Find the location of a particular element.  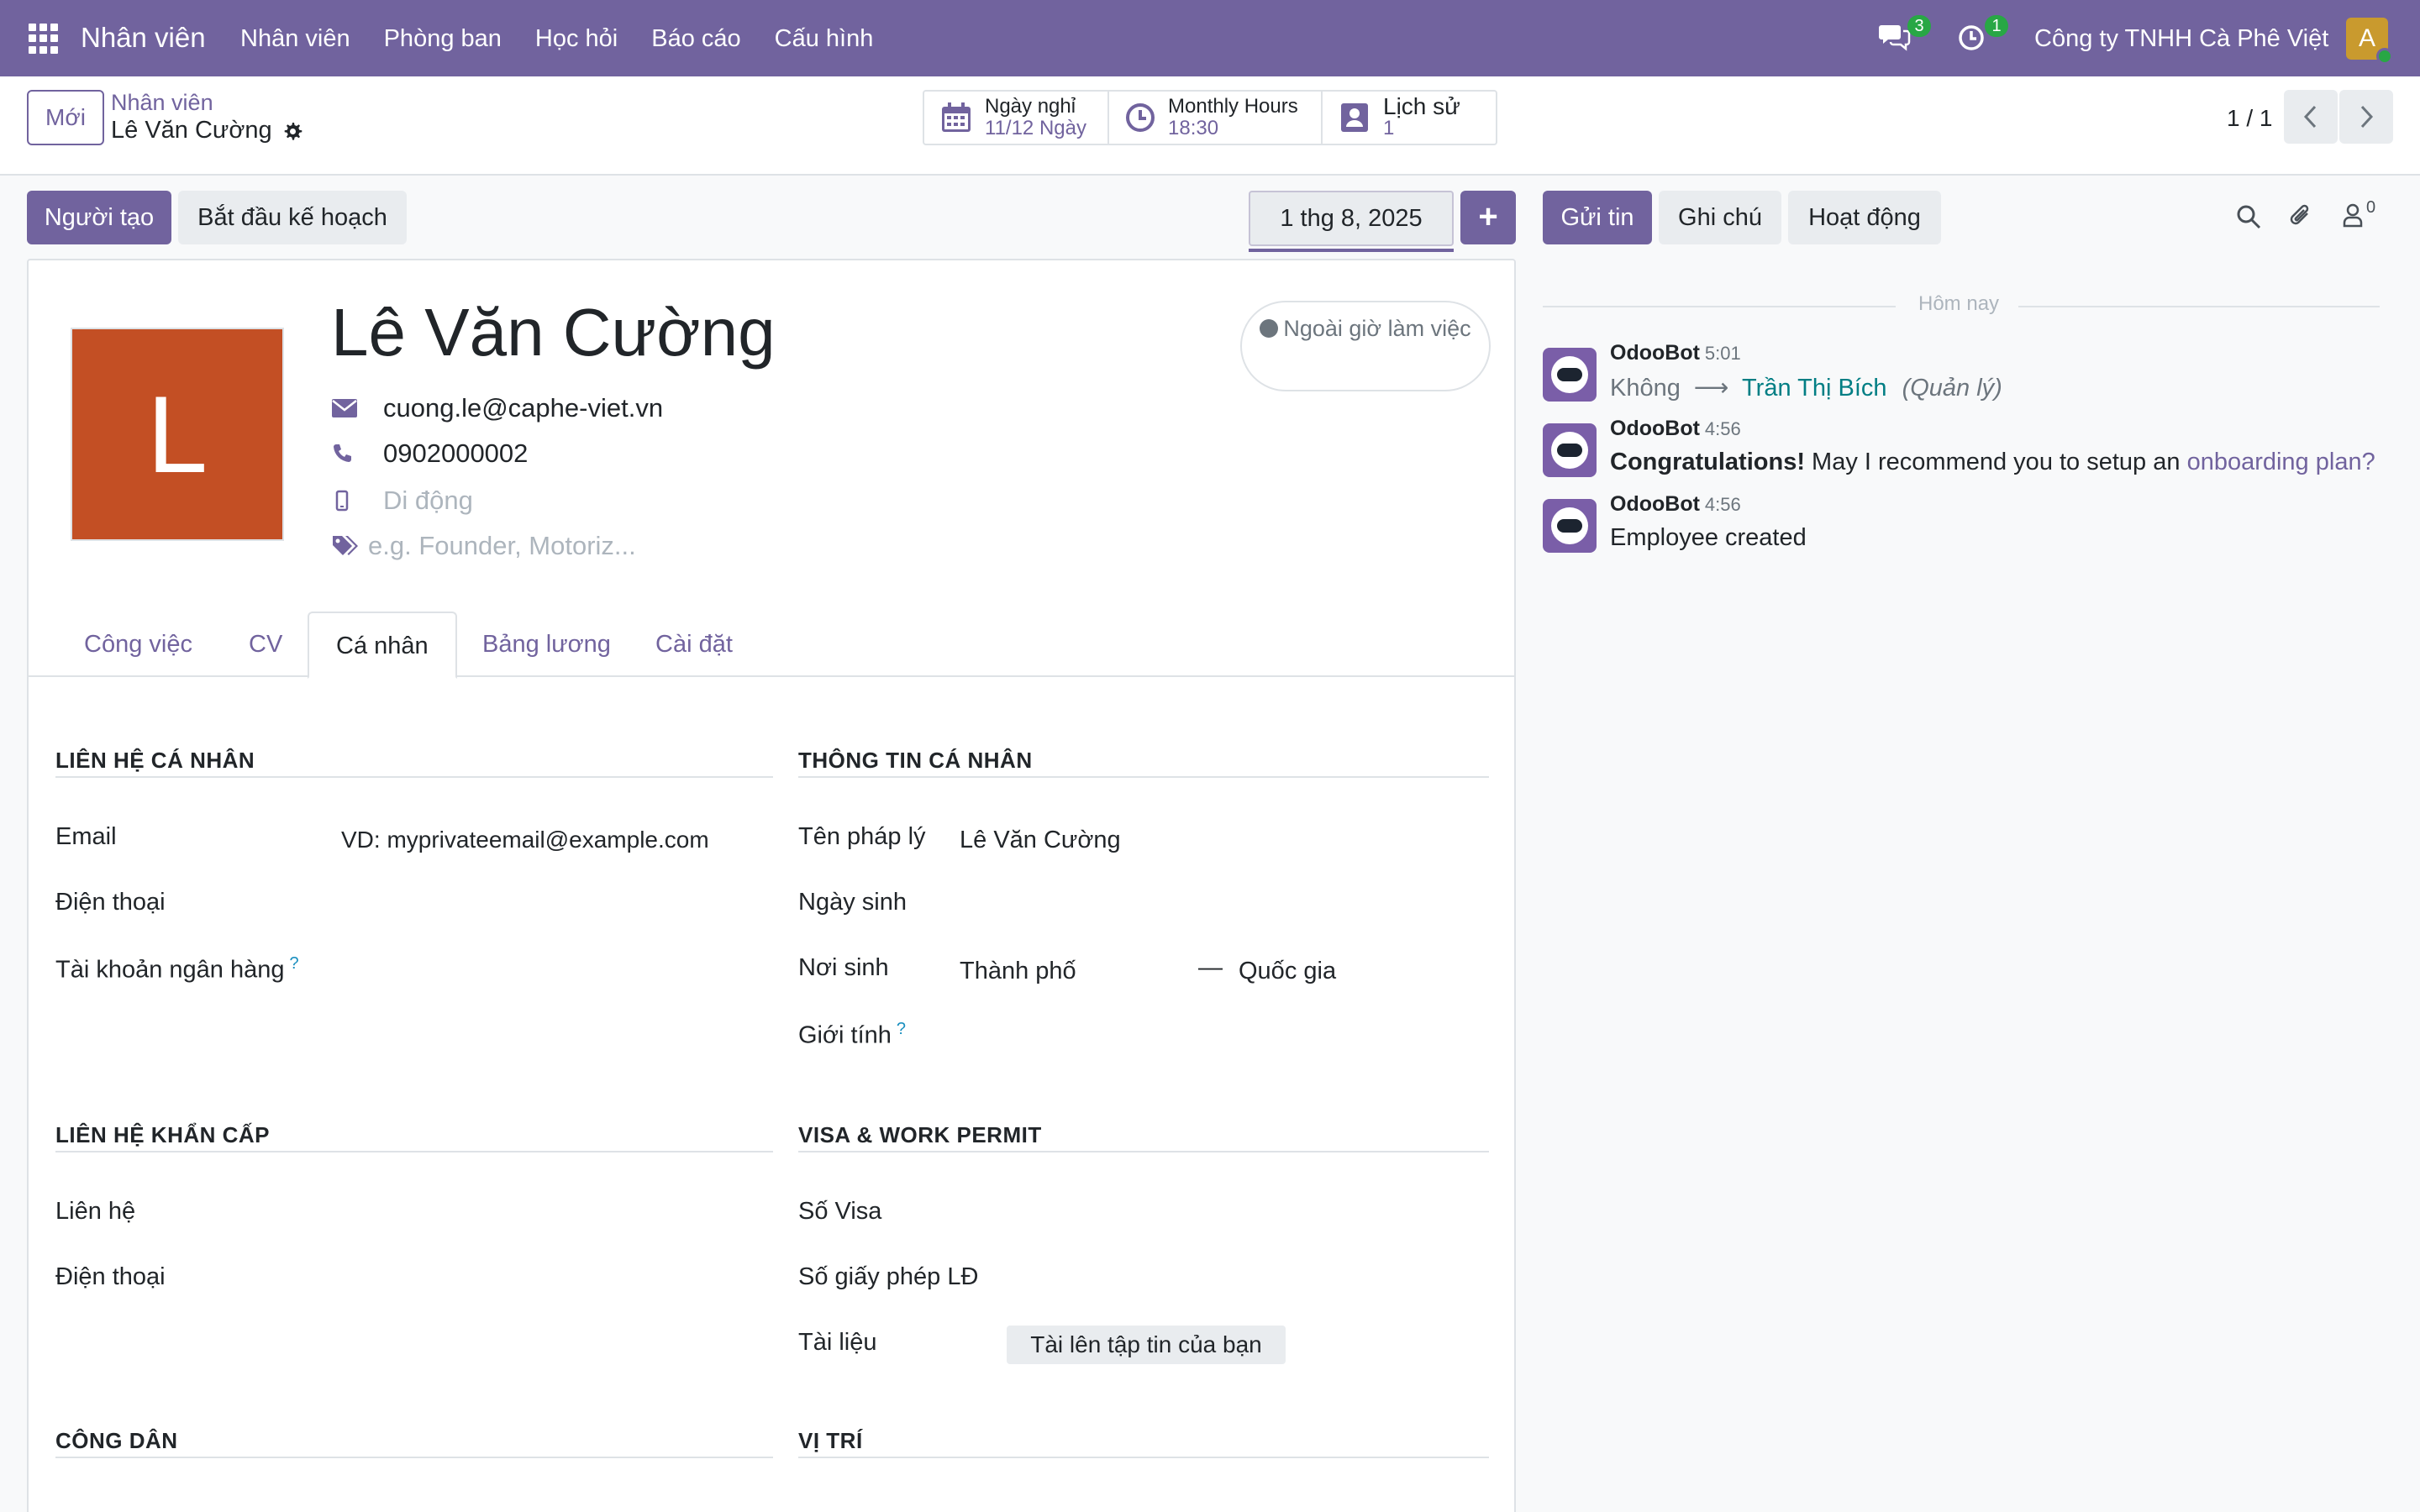

menu-item-reporting: Báo cáo is located at coordinates (695, 39).